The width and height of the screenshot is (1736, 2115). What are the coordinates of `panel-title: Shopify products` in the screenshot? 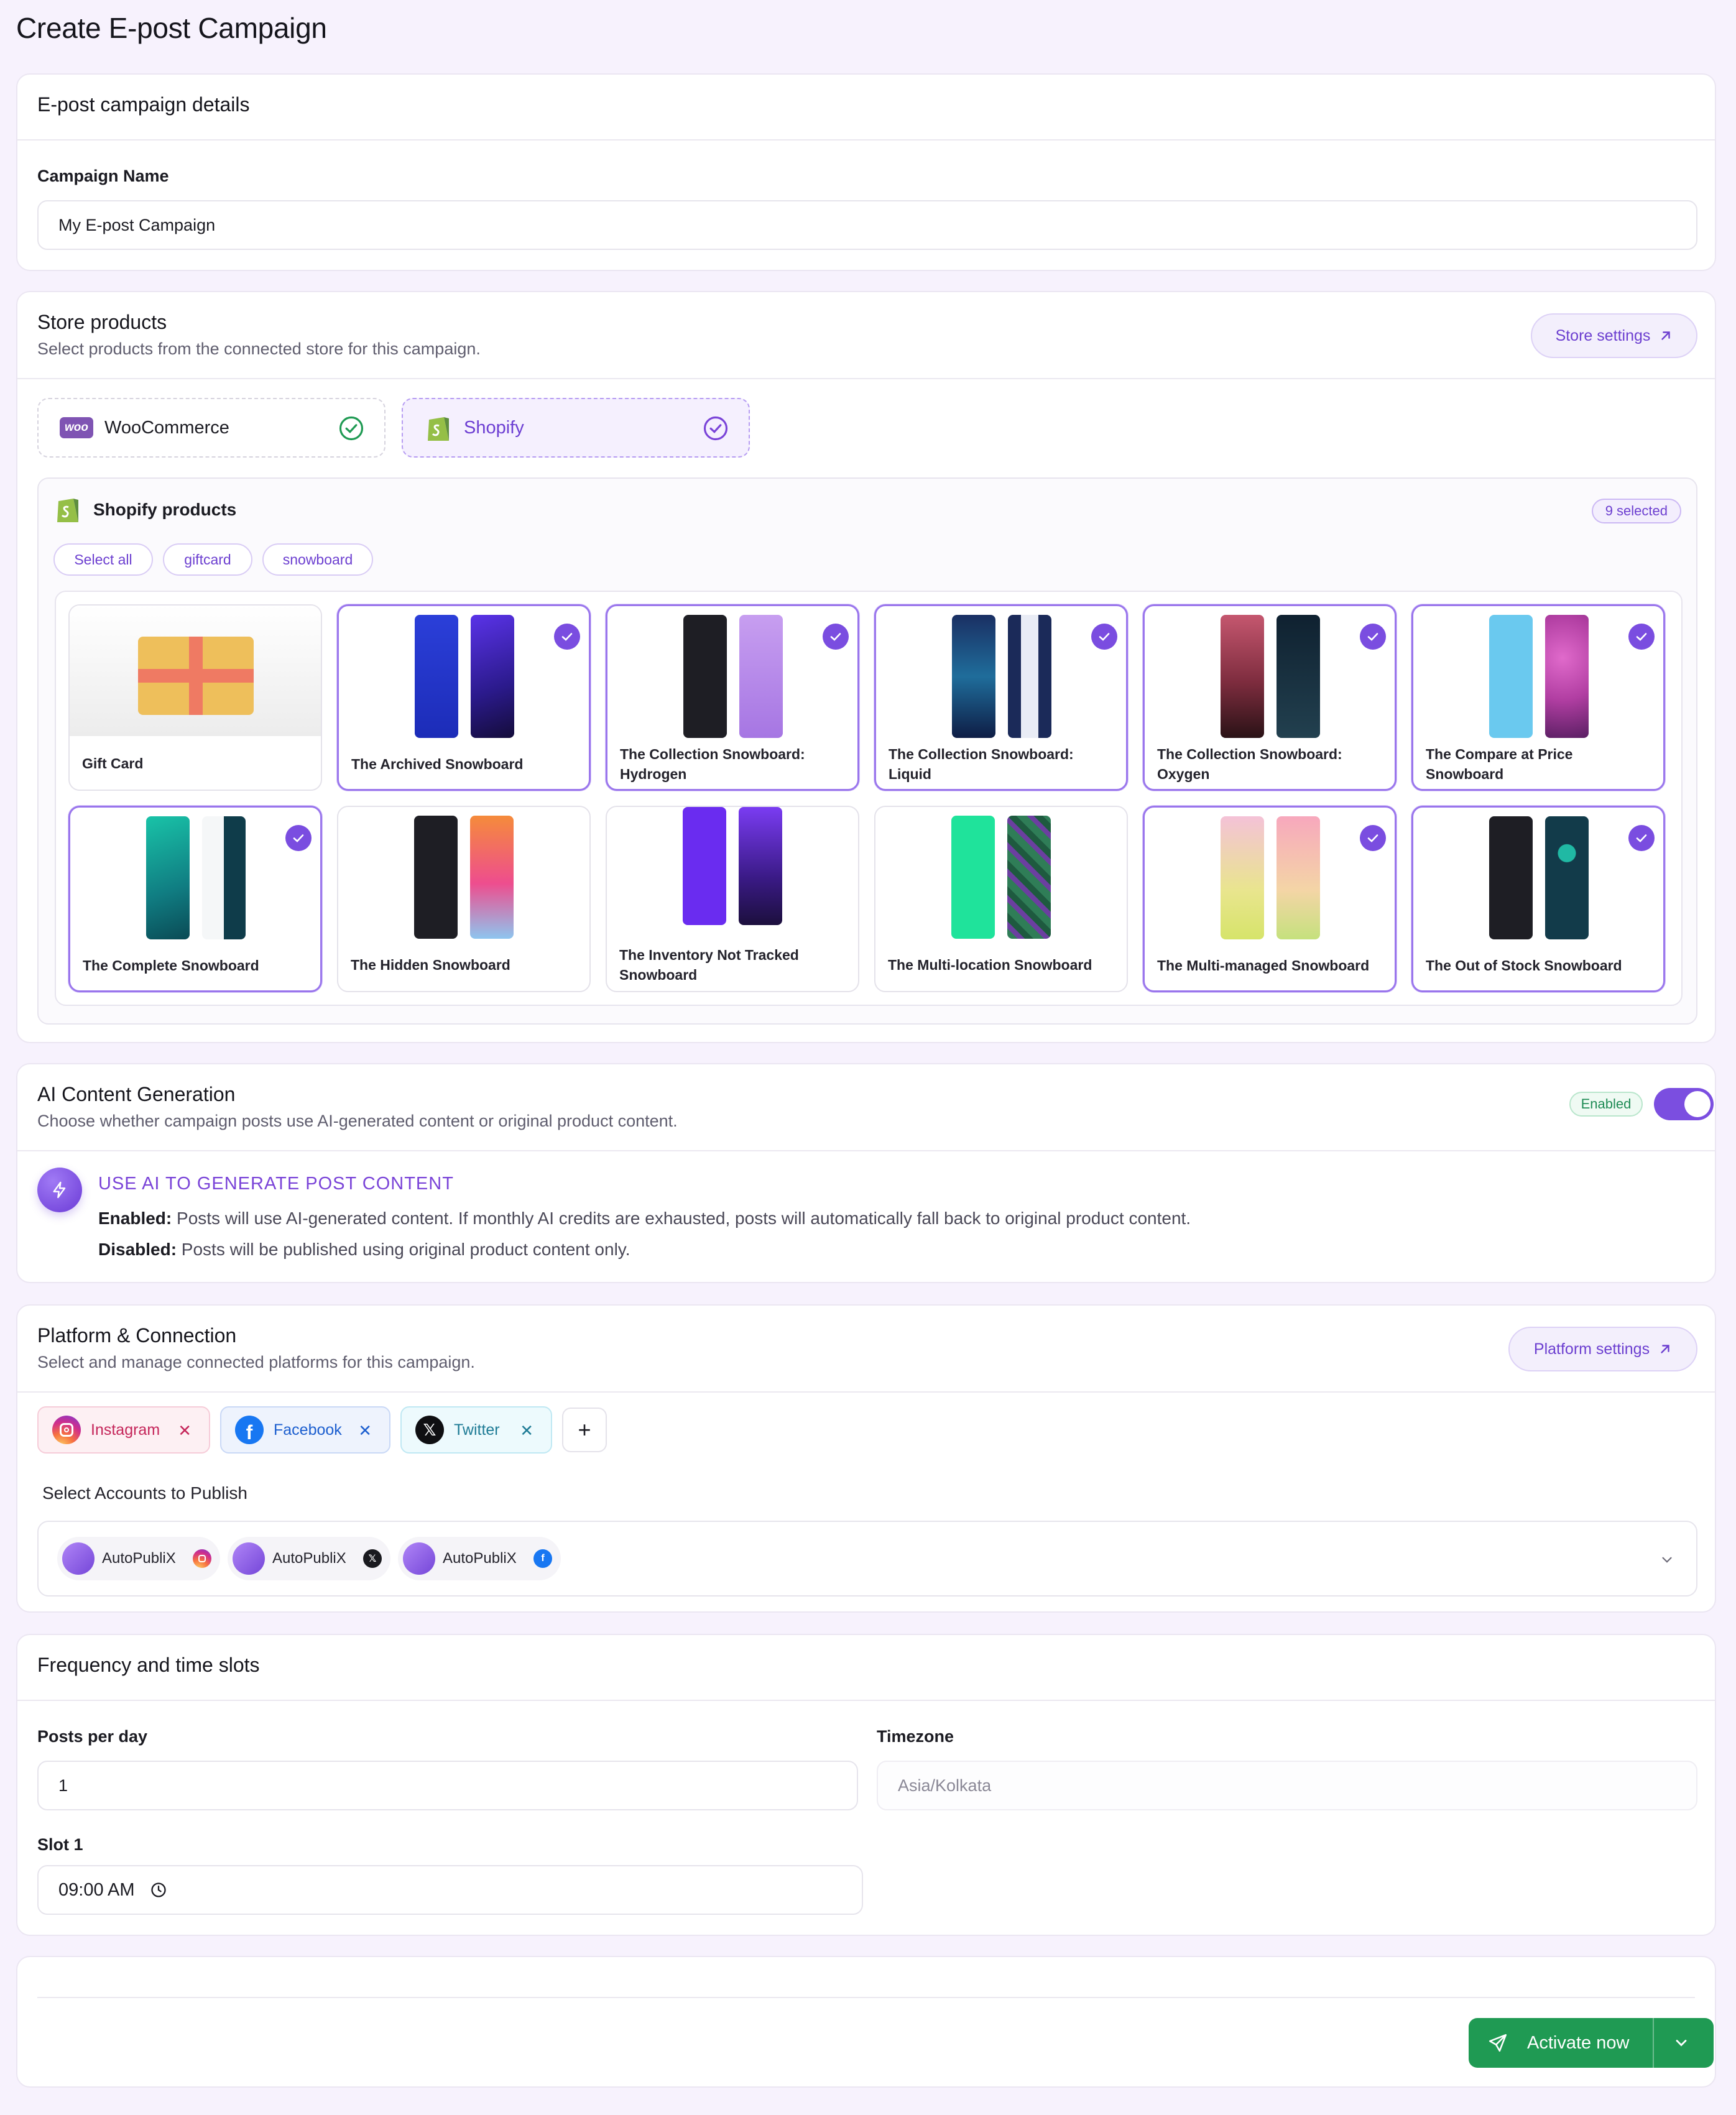 It's located at (165, 510).